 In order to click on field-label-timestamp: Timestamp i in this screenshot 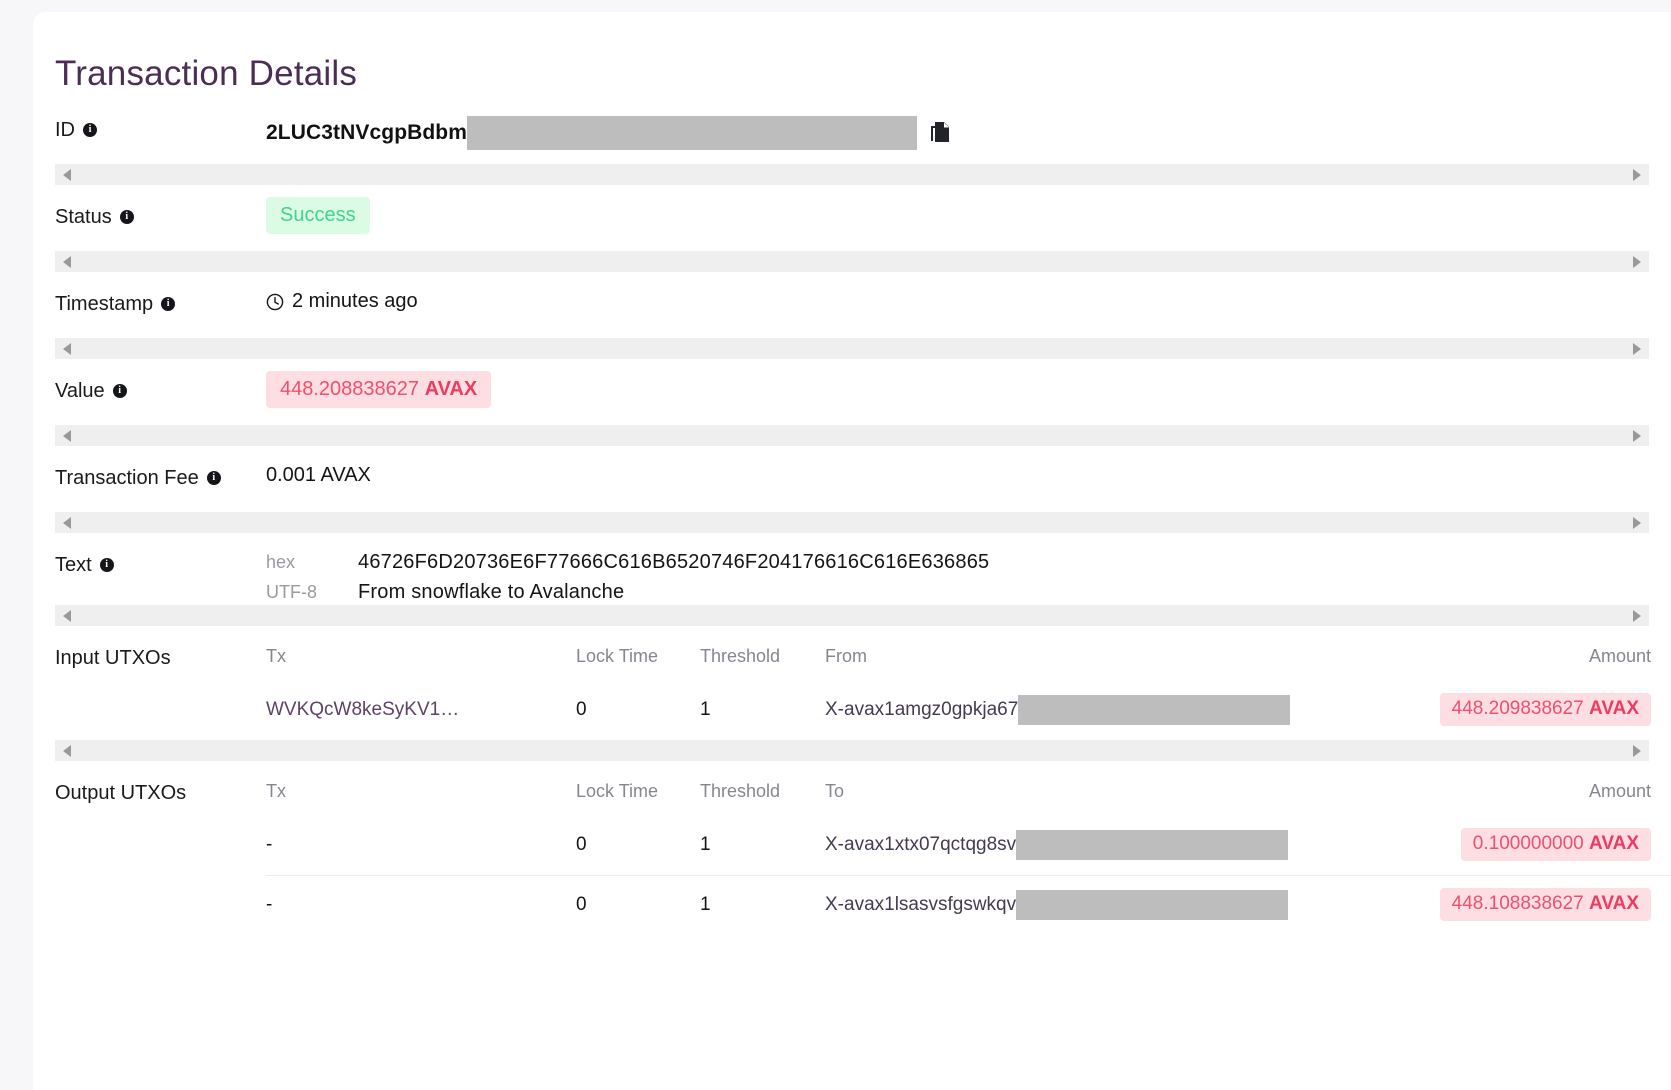, I will do `click(160, 294)`.